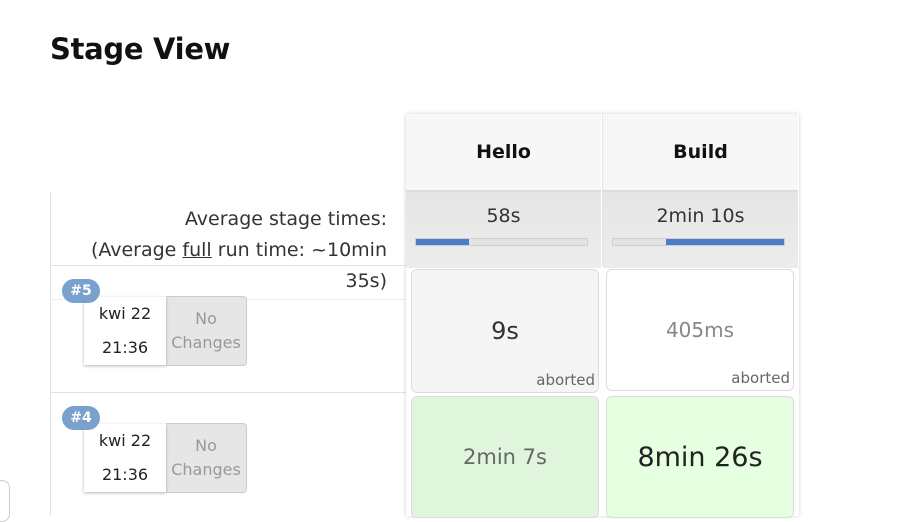 This screenshot has height=522, width=909. I want to click on stage-cell: 405ms aborted, so click(700, 330).